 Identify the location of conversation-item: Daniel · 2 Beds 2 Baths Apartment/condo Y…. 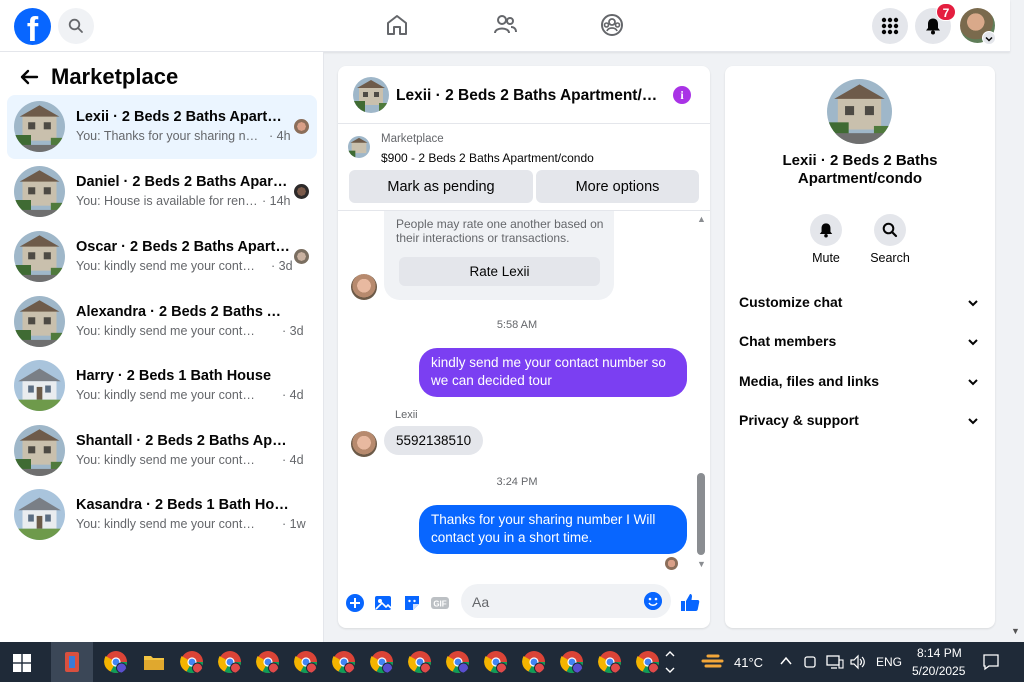
(162, 192).